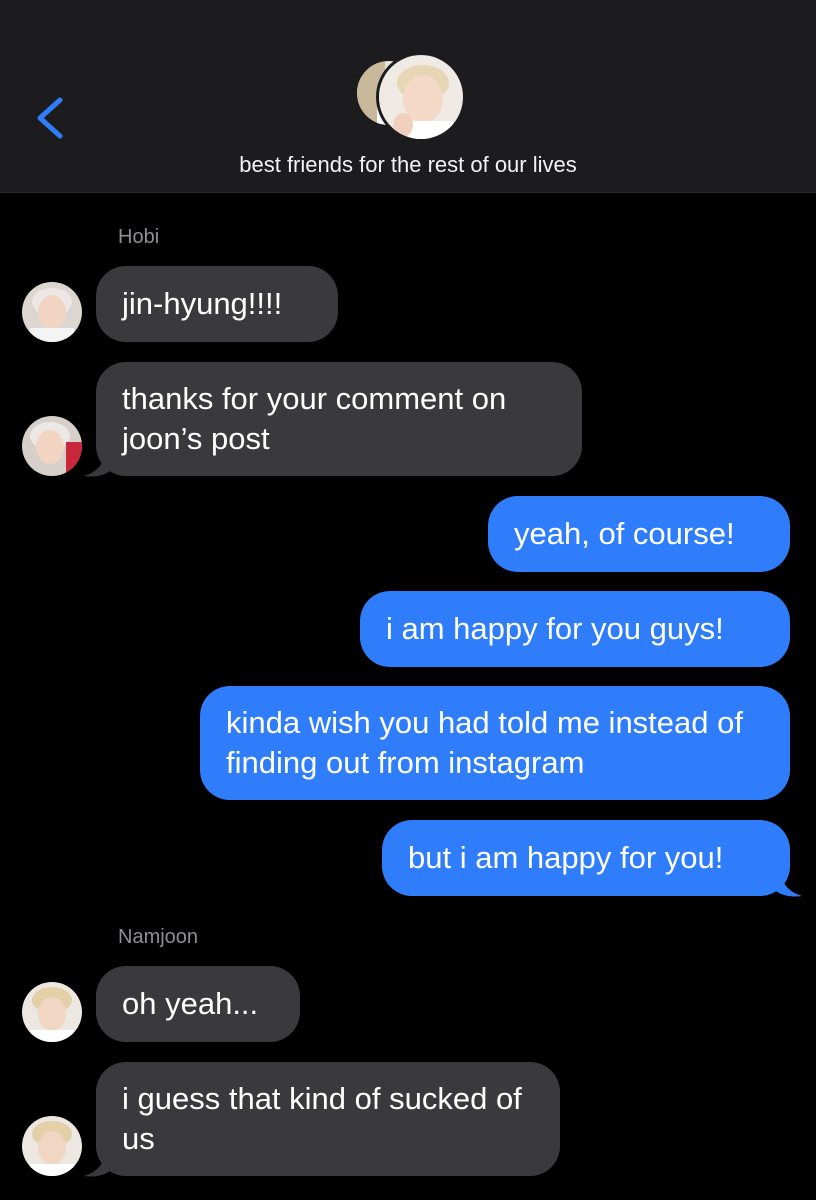 The height and width of the screenshot is (1200, 816). What do you see at coordinates (322, 1118) in the screenshot?
I see `message-text: i guess that kind of sucked of us` at bounding box center [322, 1118].